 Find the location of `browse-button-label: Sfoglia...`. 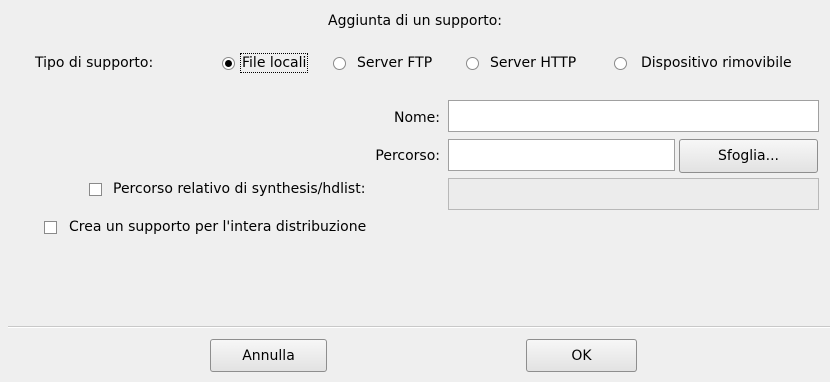

browse-button-label: Sfoglia... is located at coordinates (748, 156).